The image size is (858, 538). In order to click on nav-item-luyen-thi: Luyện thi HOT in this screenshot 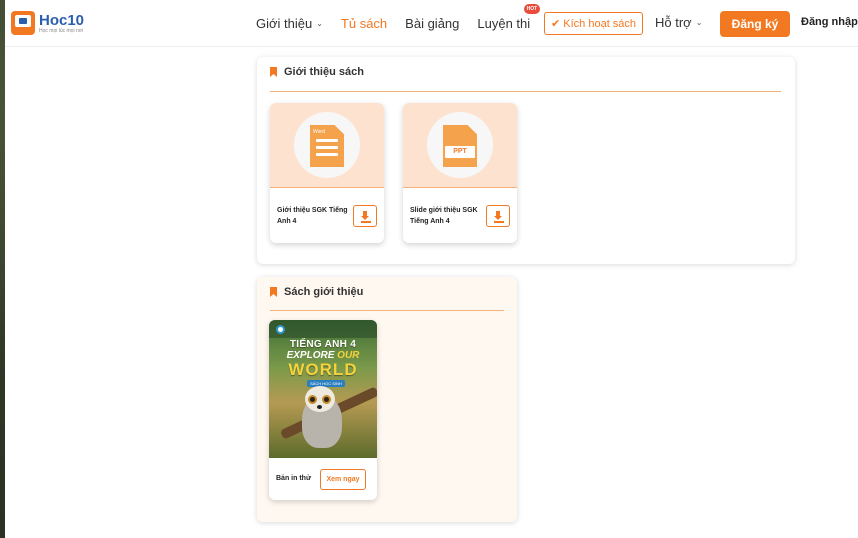, I will do `click(509, 17)`.